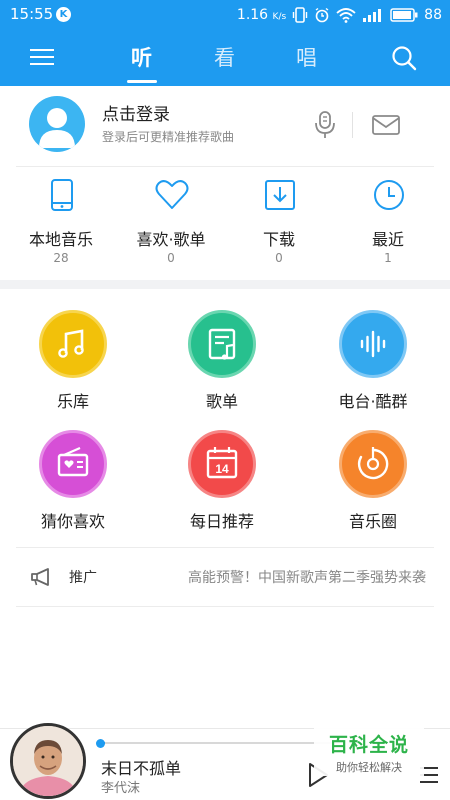 Image resolution: width=450 pixels, height=800 pixels. What do you see at coordinates (221, 401) in the screenshot?
I see `feature-label: 歌单` at bounding box center [221, 401].